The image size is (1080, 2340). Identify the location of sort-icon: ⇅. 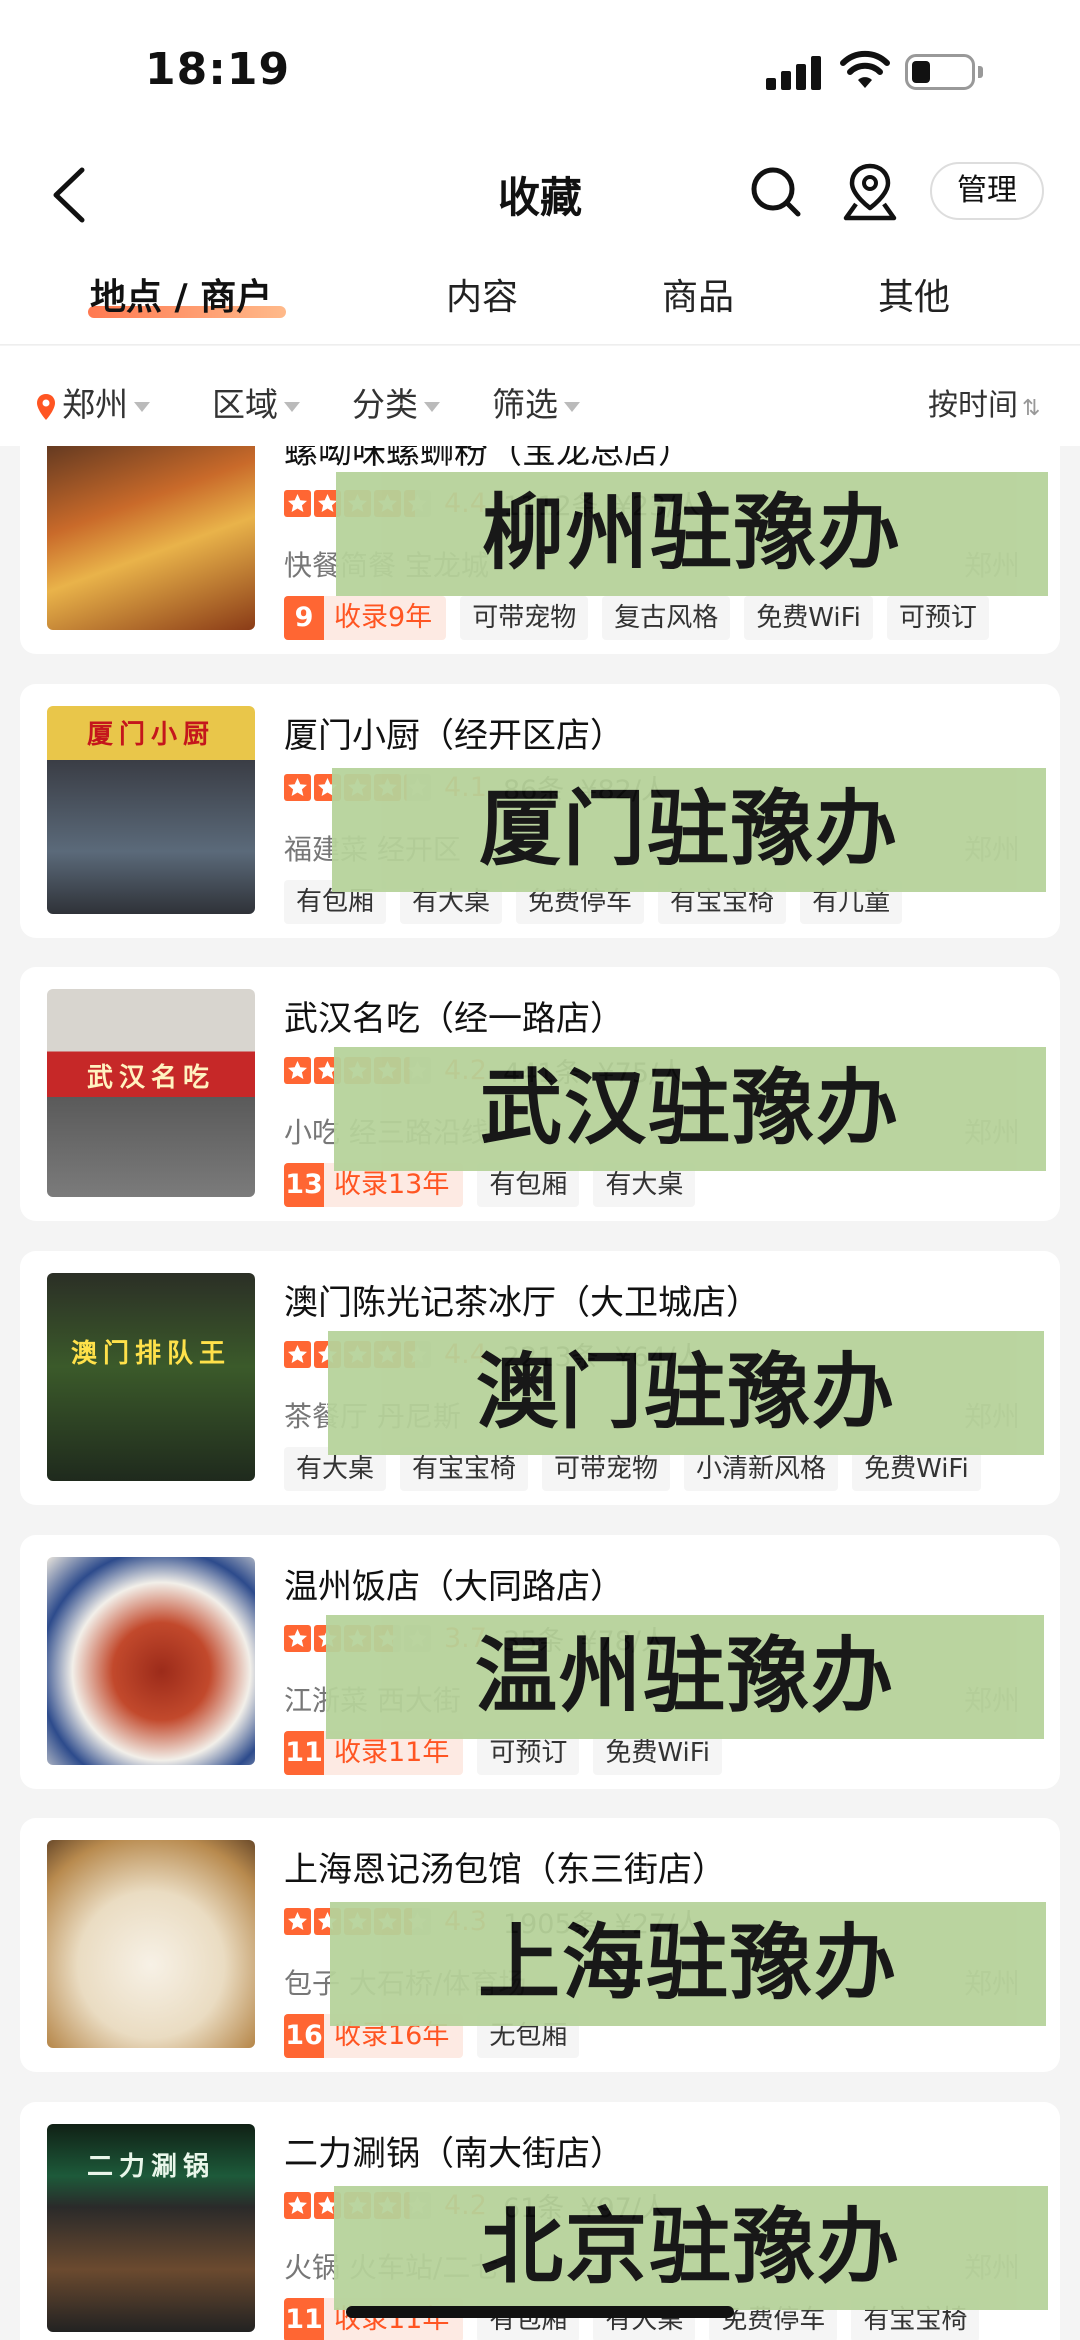
(1031, 408).